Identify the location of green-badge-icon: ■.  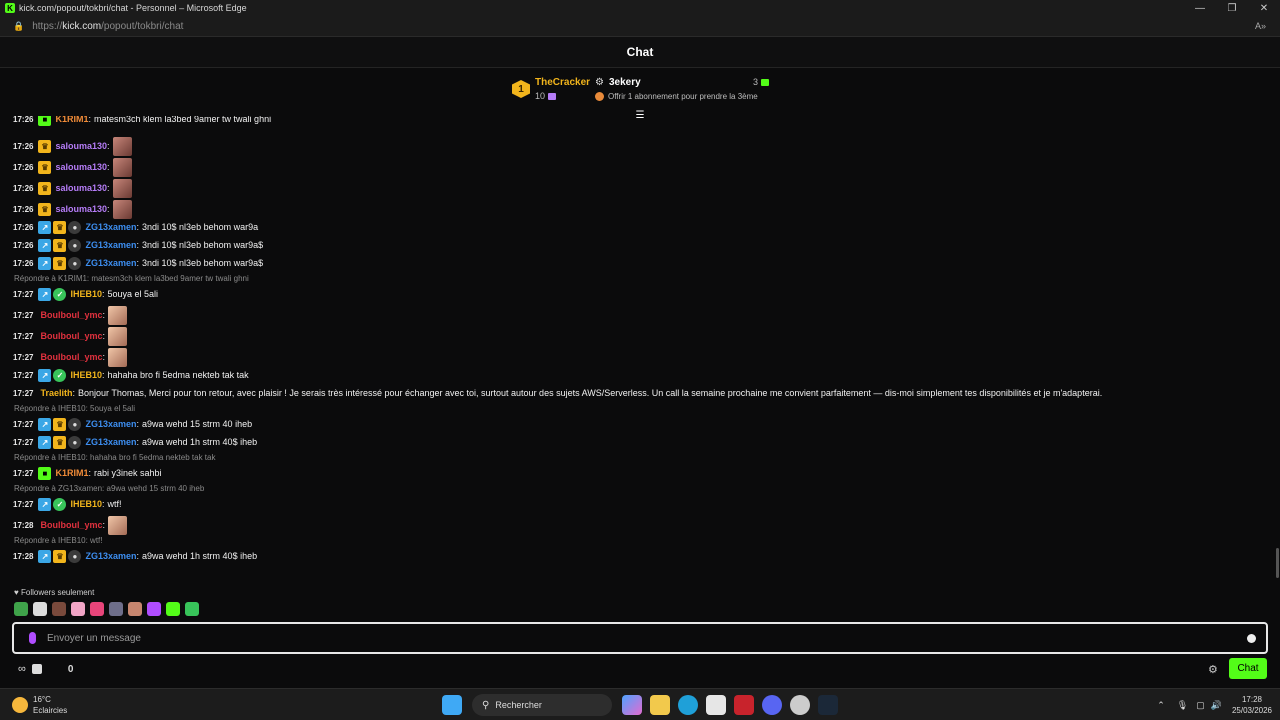
(45, 473).